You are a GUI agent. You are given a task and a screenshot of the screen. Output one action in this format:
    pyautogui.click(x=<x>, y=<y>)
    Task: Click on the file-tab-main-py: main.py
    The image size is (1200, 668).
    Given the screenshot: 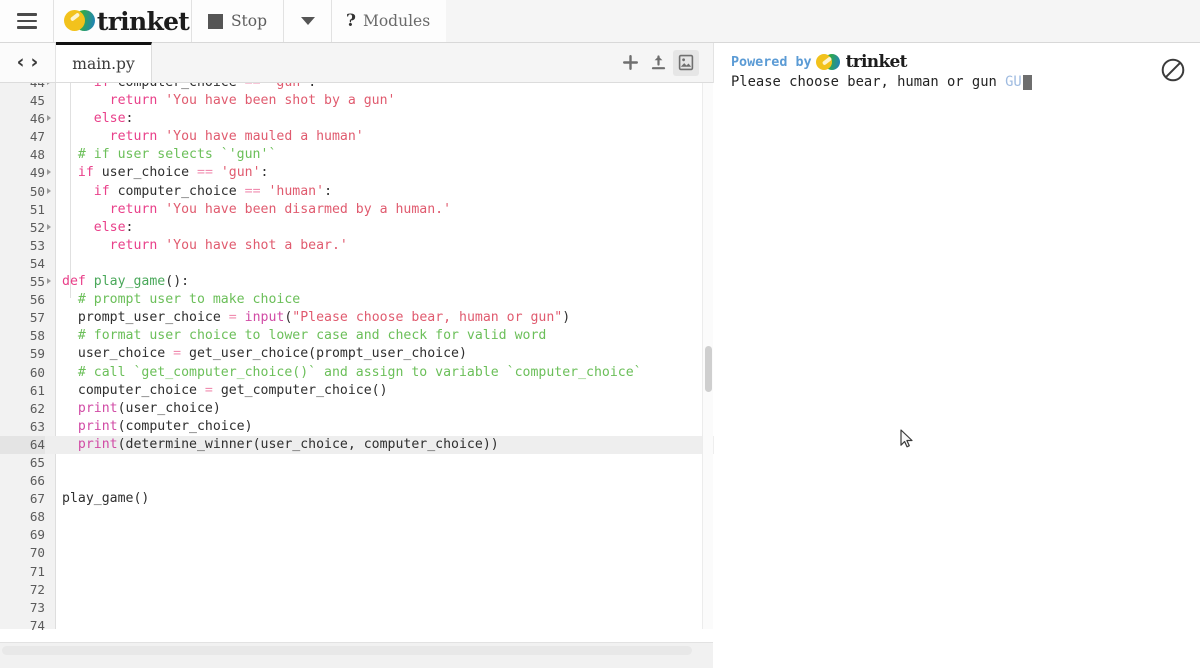 What is the action you would take?
    pyautogui.click(x=104, y=62)
    